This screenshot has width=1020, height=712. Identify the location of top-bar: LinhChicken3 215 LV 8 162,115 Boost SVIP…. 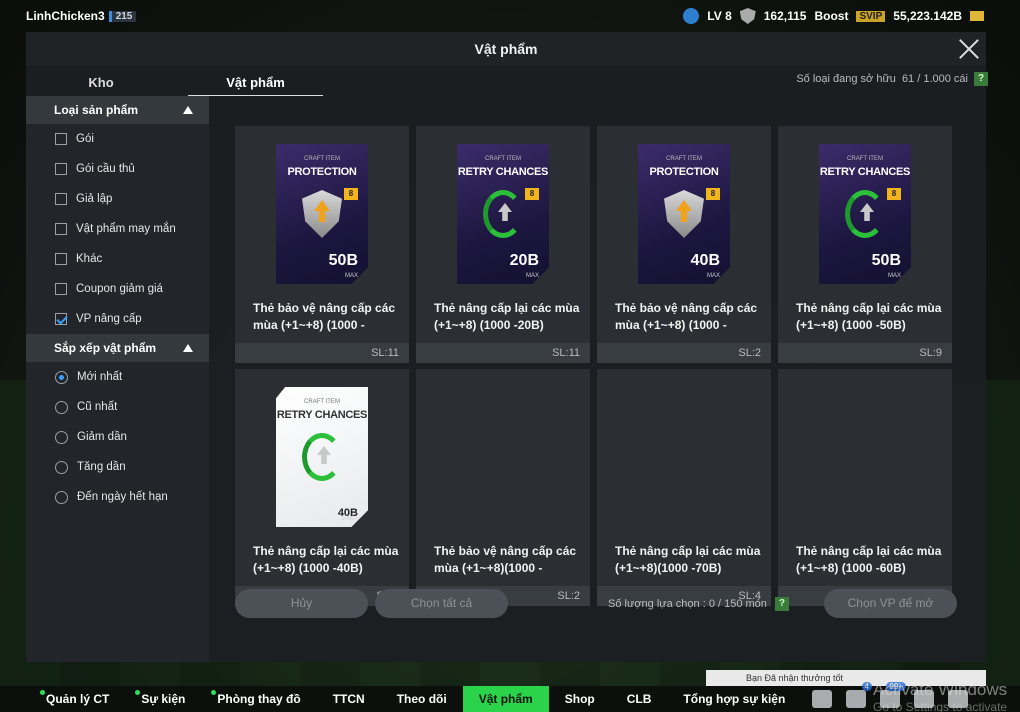
(510, 16).